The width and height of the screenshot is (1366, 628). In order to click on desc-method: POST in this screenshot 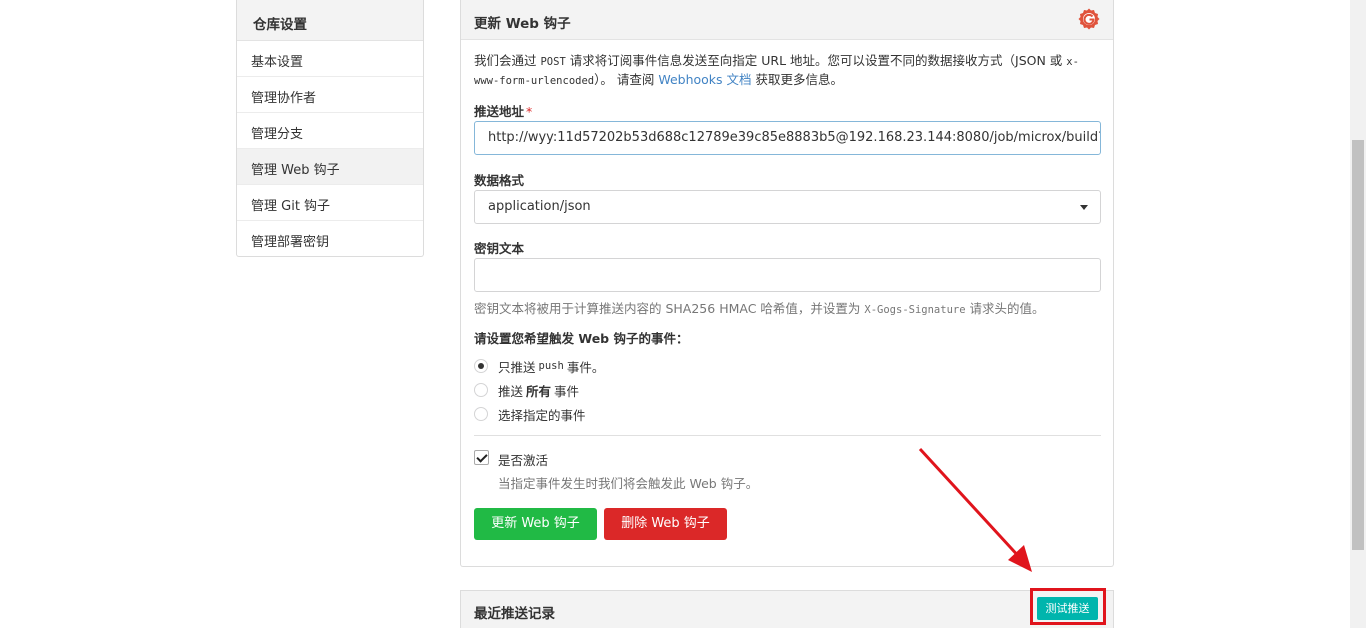, I will do `click(553, 62)`.